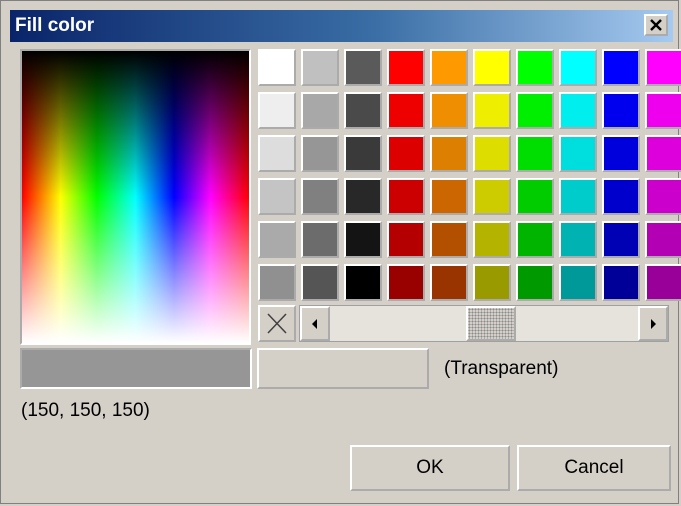 The width and height of the screenshot is (681, 506). What do you see at coordinates (341, 26) in the screenshot?
I see `title-bar: Fill color` at bounding box center [341, 26].